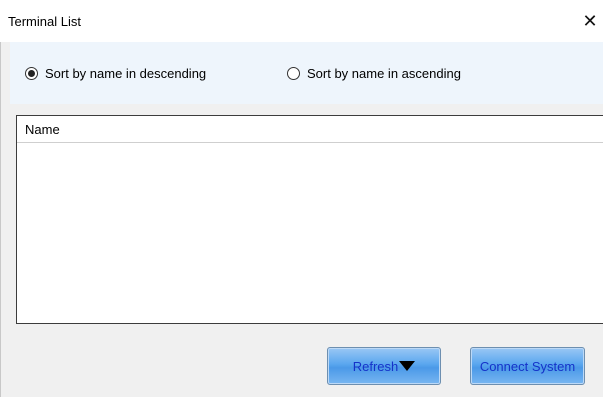 This screenshot has width=603, height=397. I want to click on dropdown-triangle-icon, so click(407, 366).